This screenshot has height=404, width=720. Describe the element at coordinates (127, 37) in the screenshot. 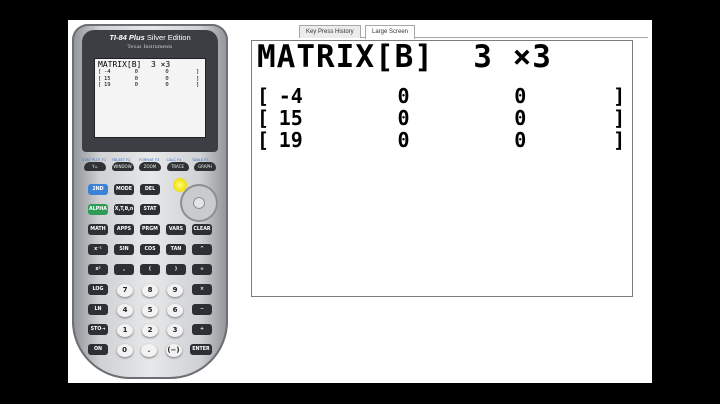

I see `brand-name: TI-84 Plus` at that location.